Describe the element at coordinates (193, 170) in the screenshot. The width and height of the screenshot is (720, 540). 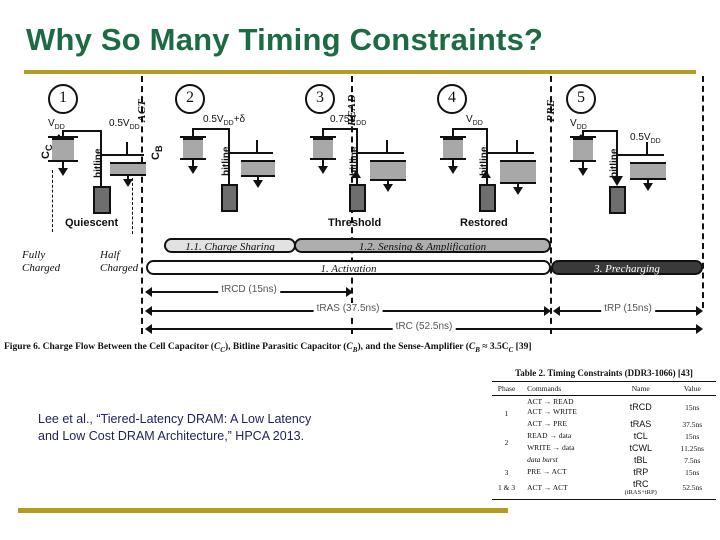
I see `stage-2-cc-ground` at that location.